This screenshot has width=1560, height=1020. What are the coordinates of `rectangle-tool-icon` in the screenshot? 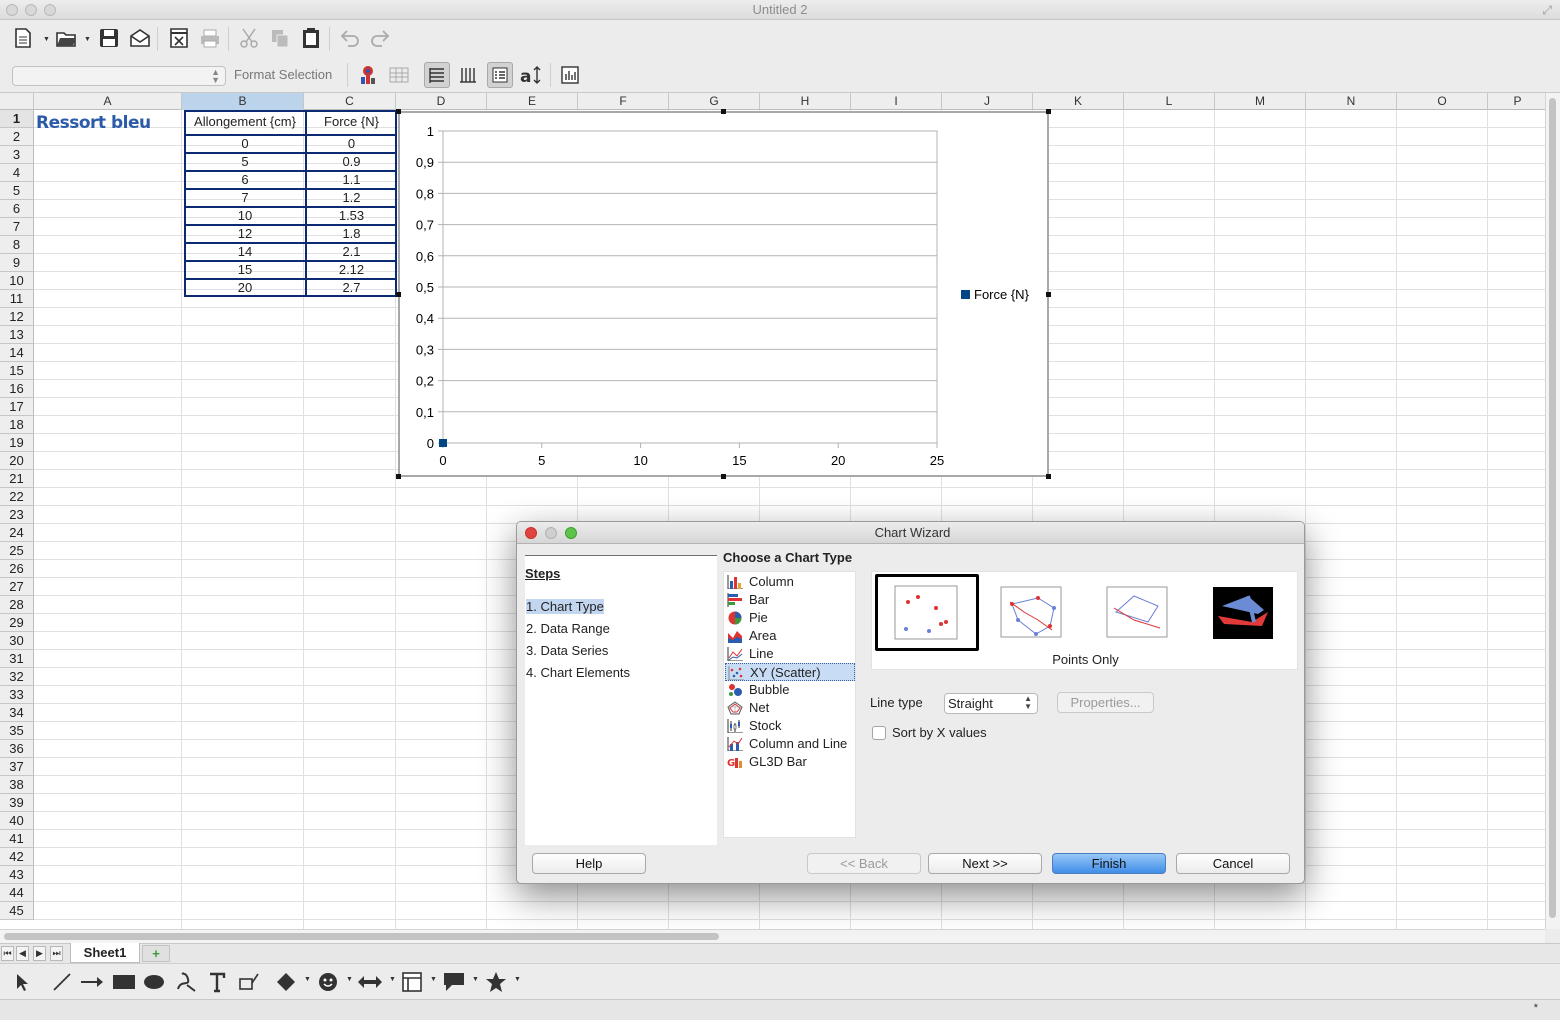 It's located at (124, 982).